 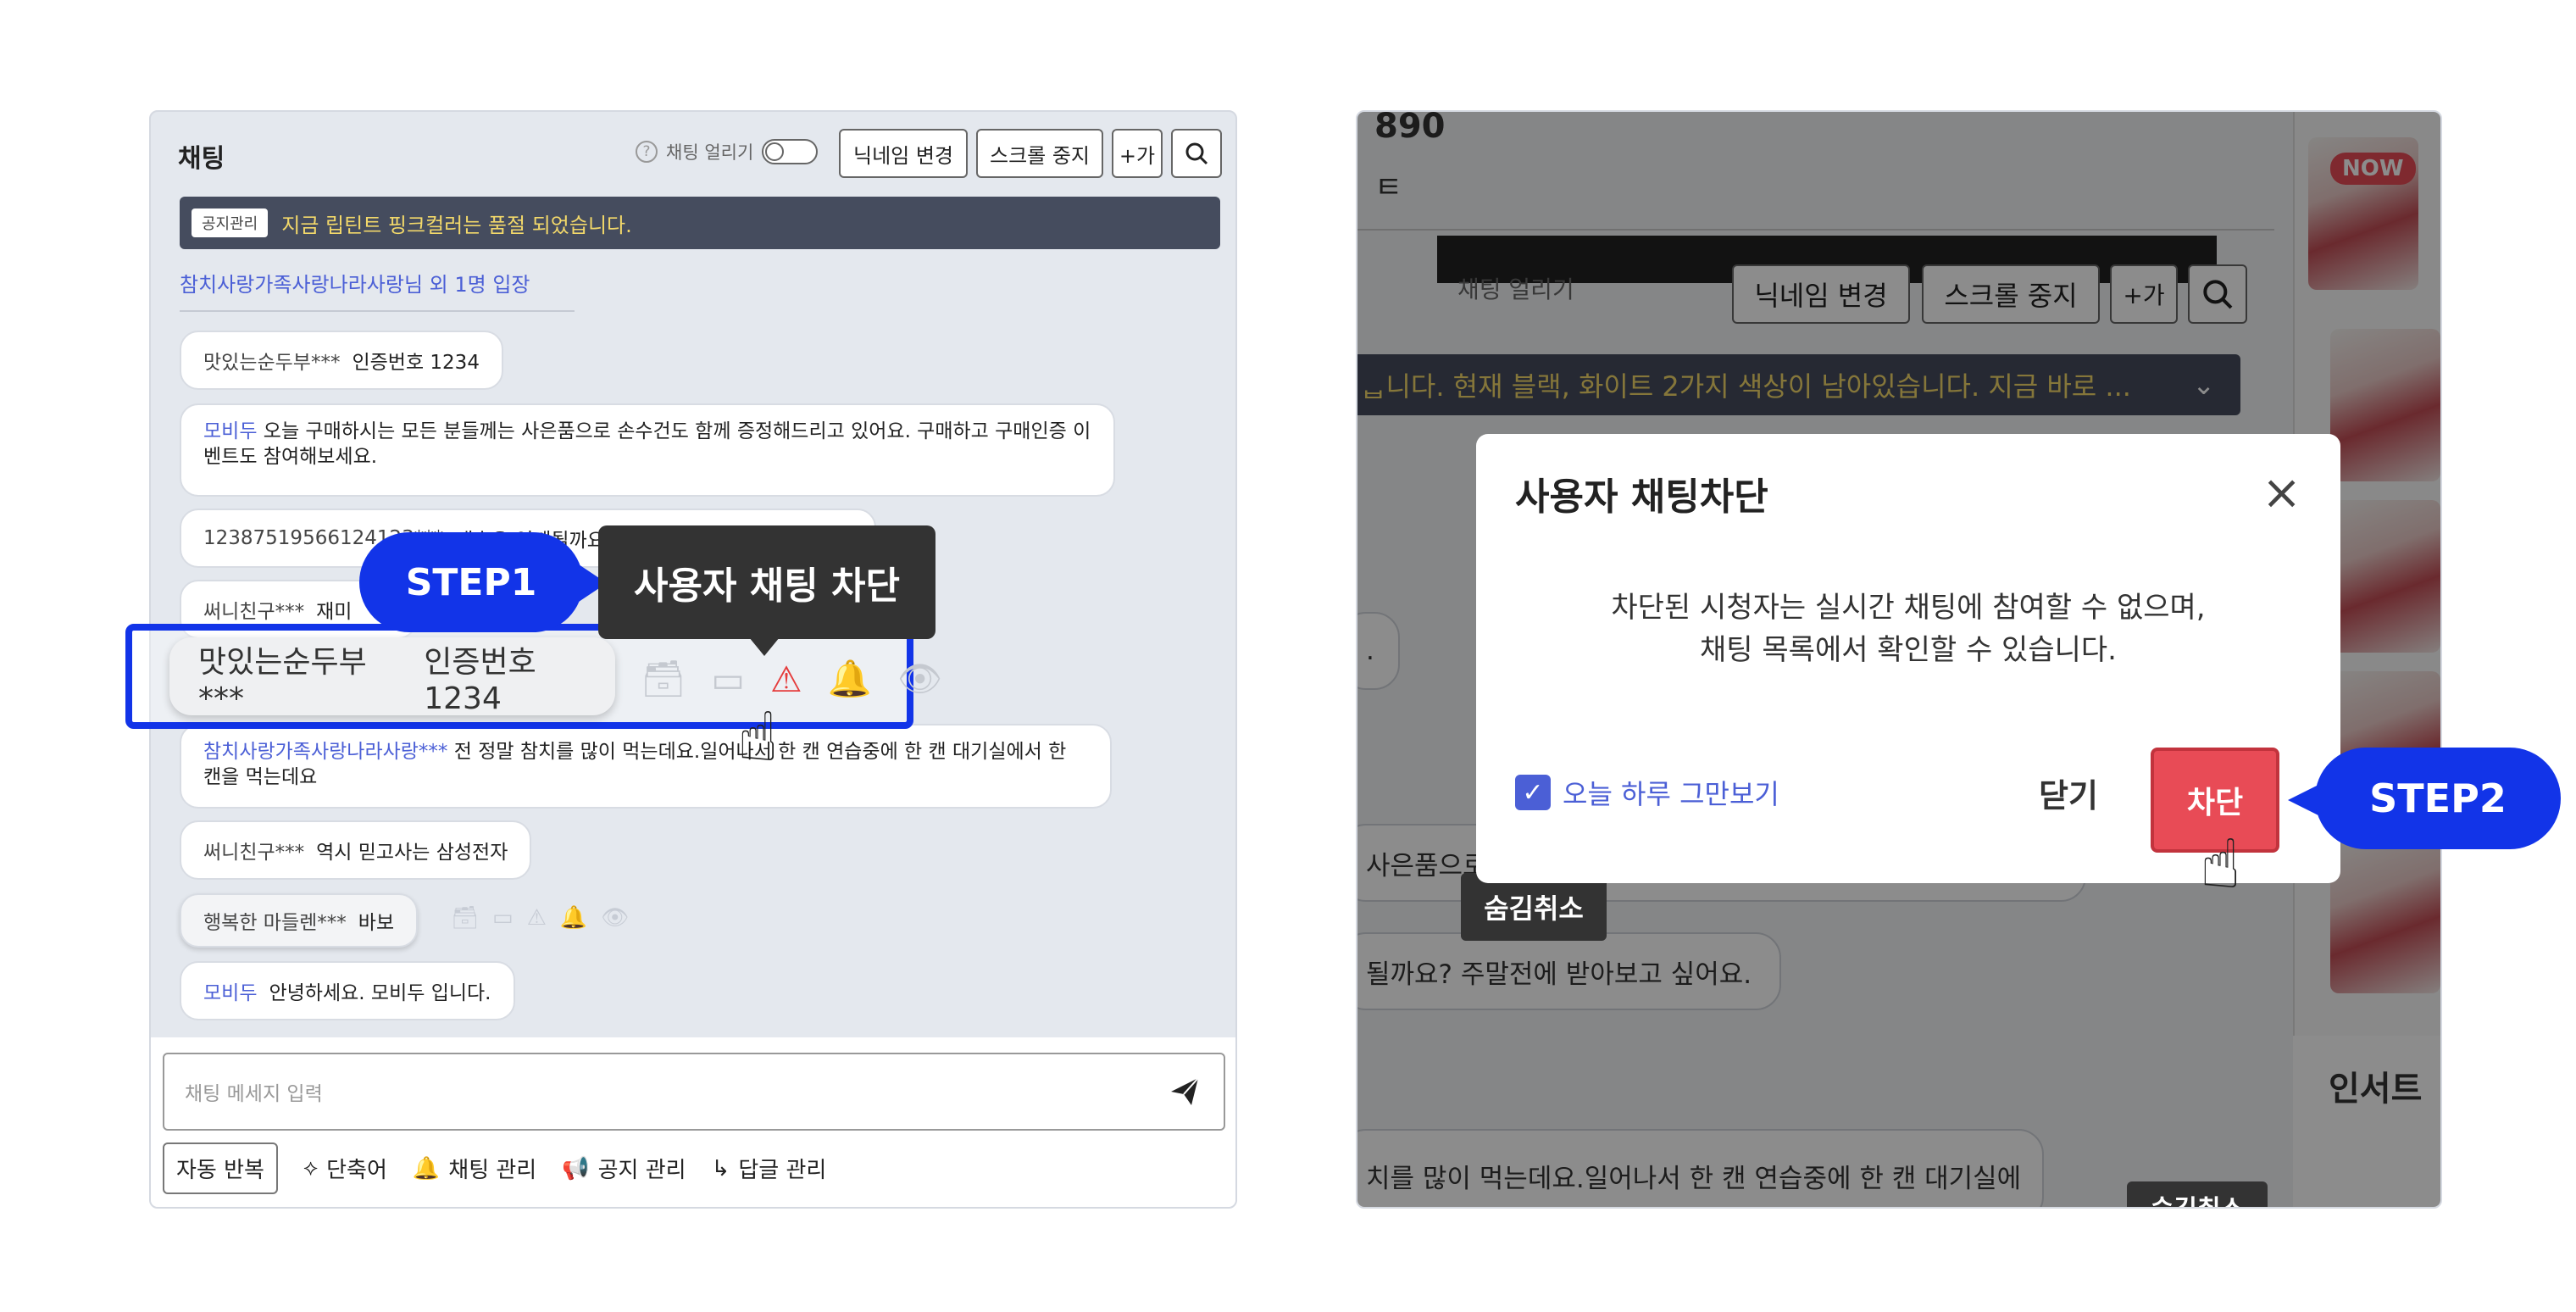 I want to click on help-icon: ?, so click(x=647, y=152).